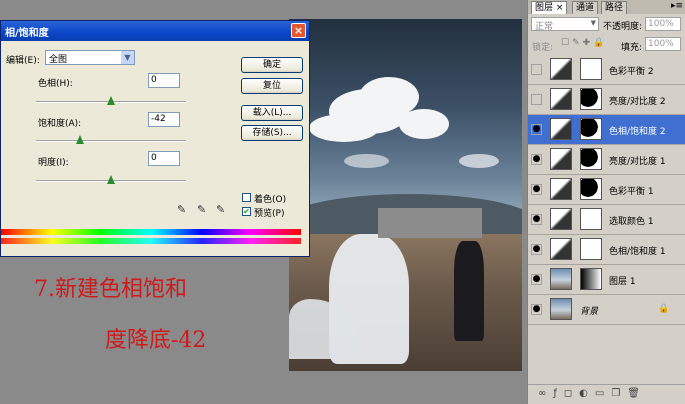  I want to click on blend-mode-select: 正常 ▼, so click(565, 24).